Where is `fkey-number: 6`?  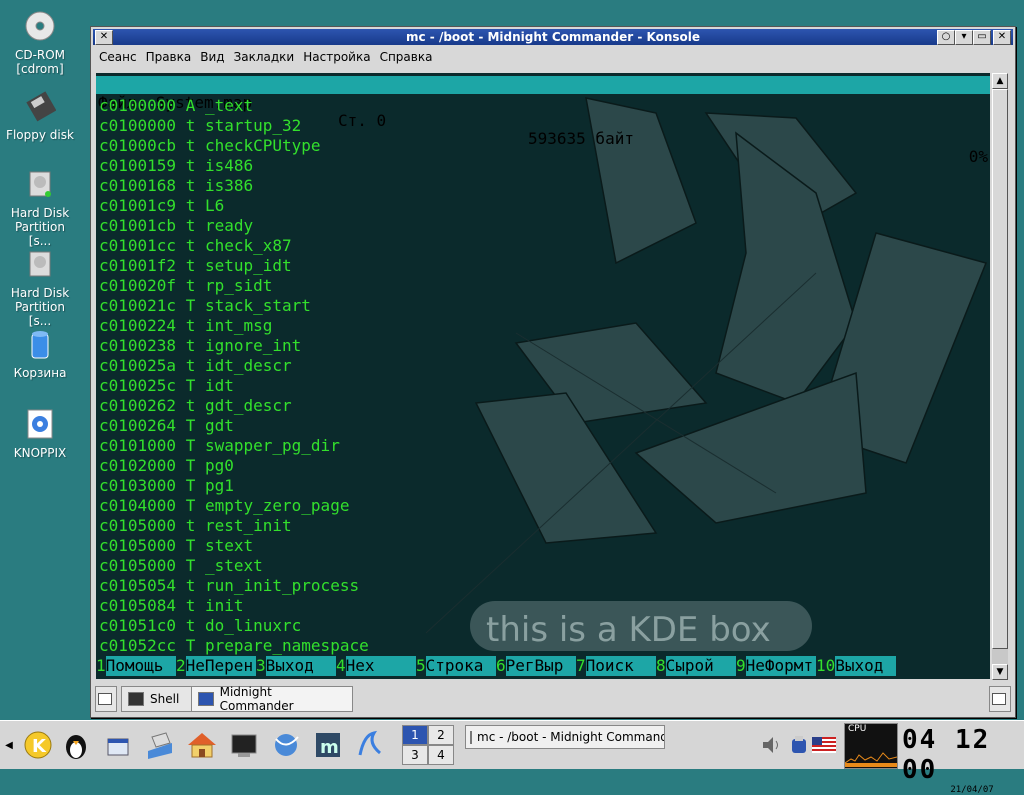
fkey-number: 6 is located at coordinates (501, 665).